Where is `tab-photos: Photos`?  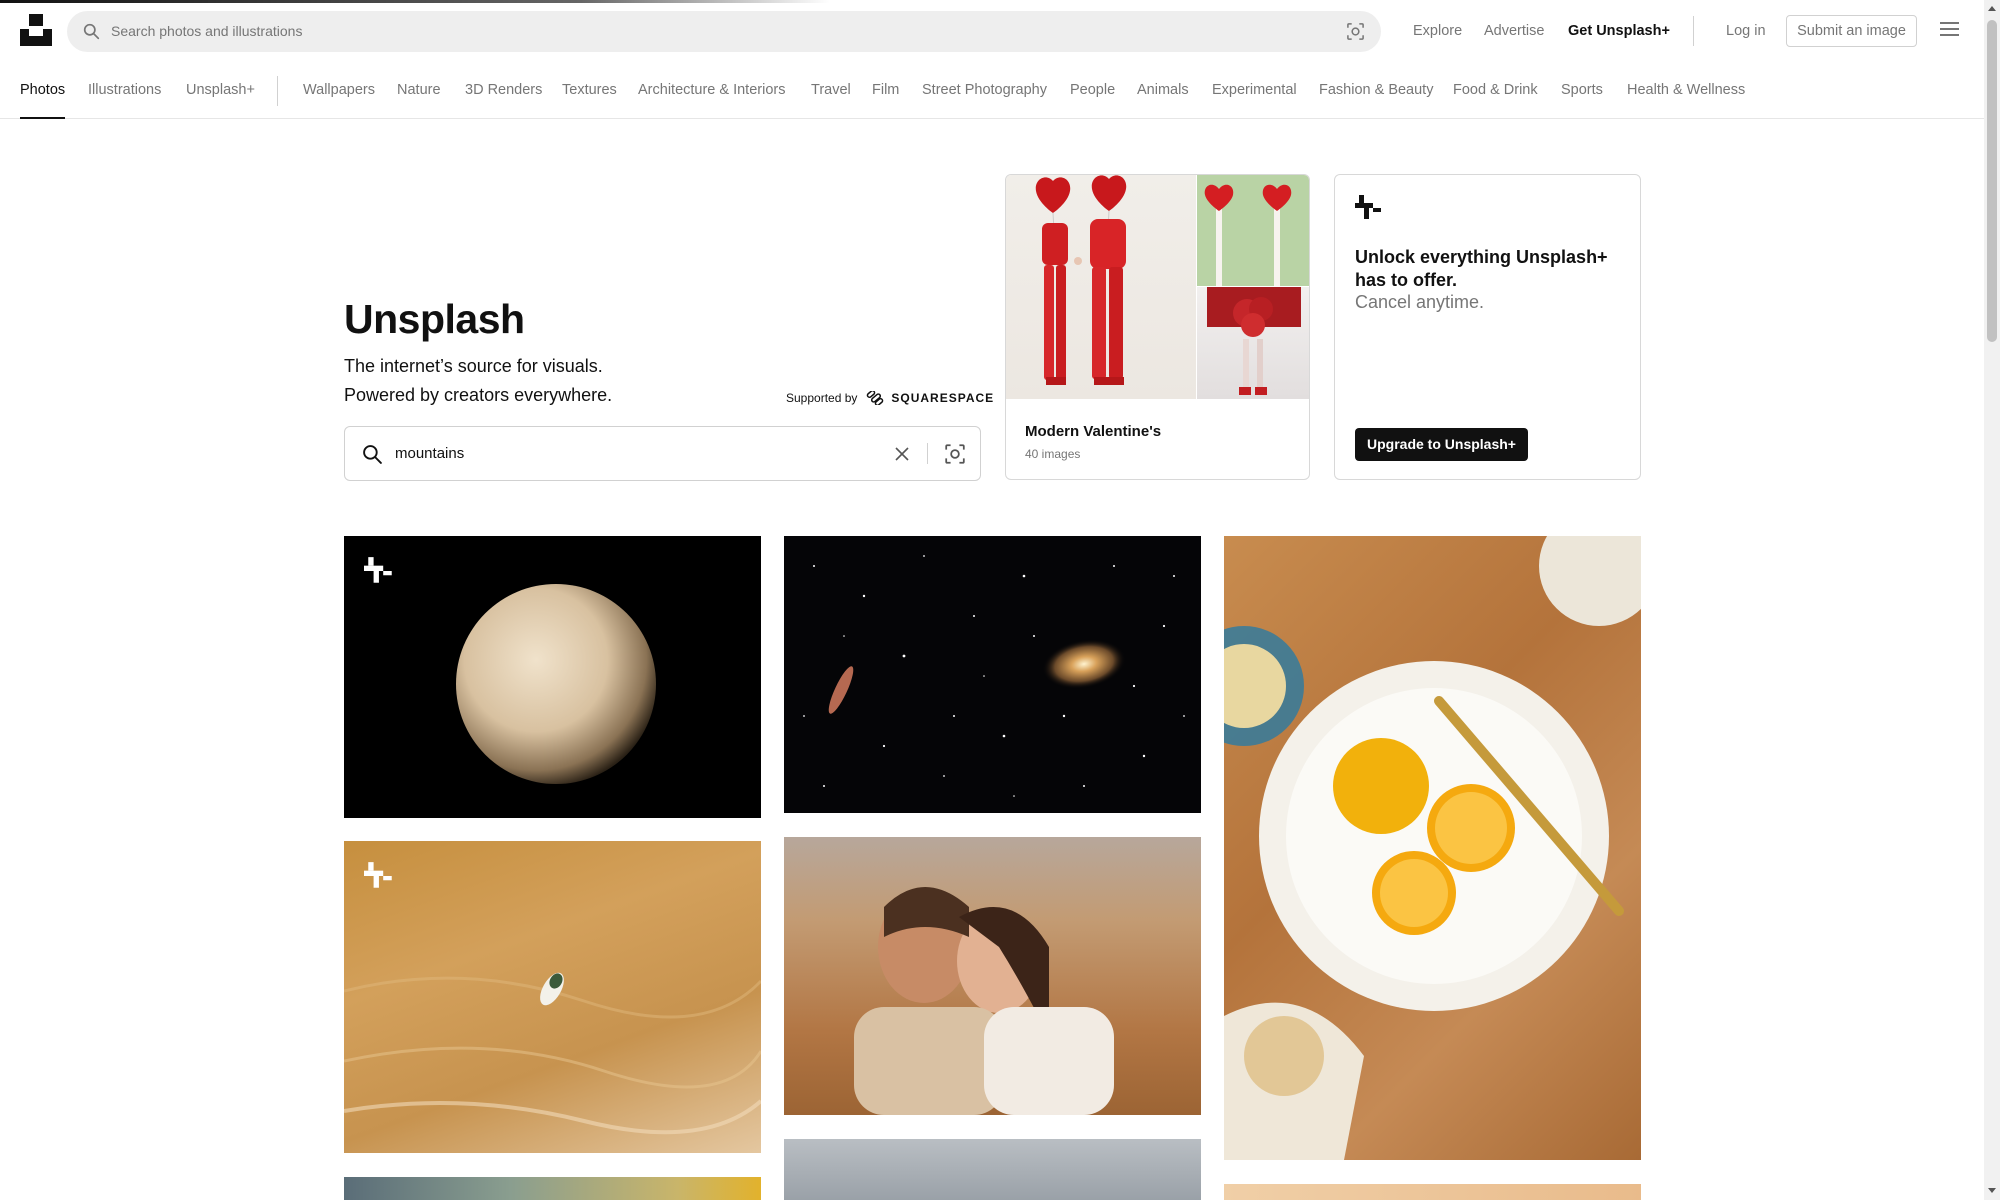 tab-photos: Photos is located at coordinates (43, 90).